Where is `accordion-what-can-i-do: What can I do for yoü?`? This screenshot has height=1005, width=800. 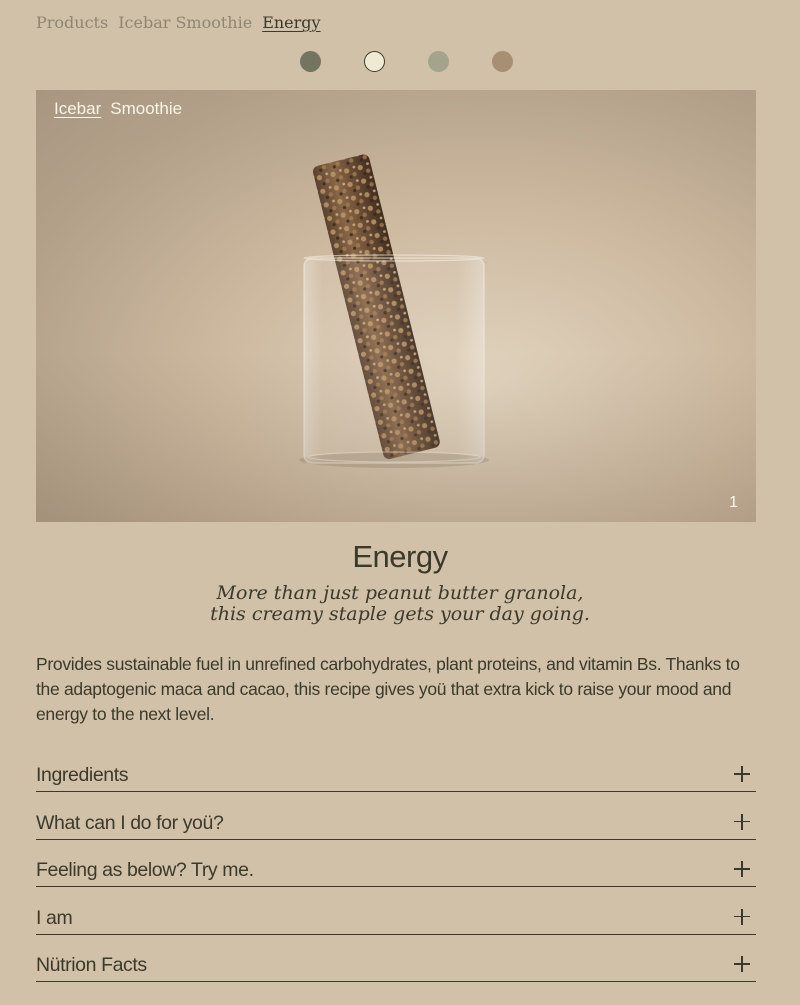
accordion-what-can-i-do: What can I do for yoü? is located at coordinates (396, 816).